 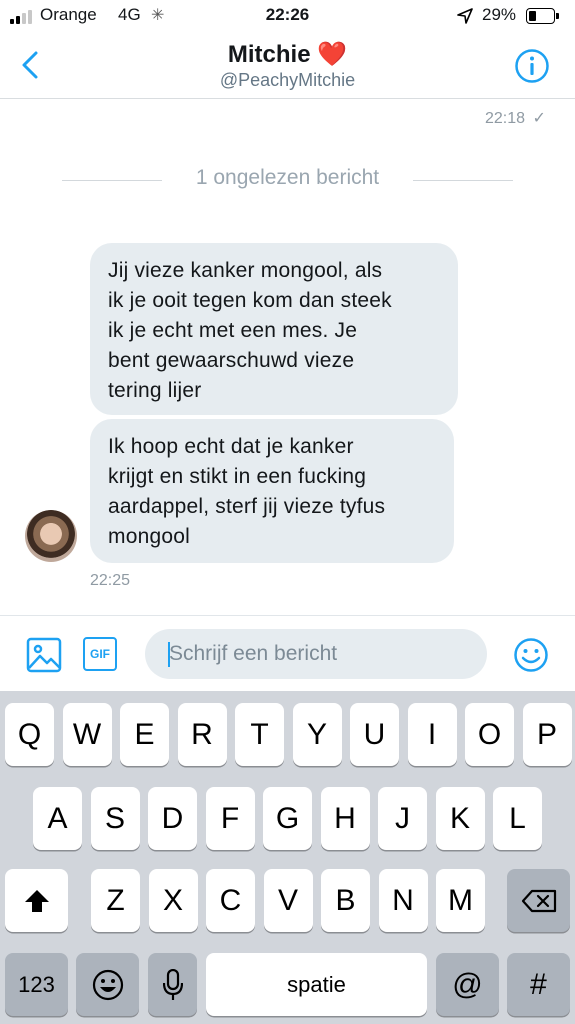 I want to click on key-h: H, so click(x=345, y=818).